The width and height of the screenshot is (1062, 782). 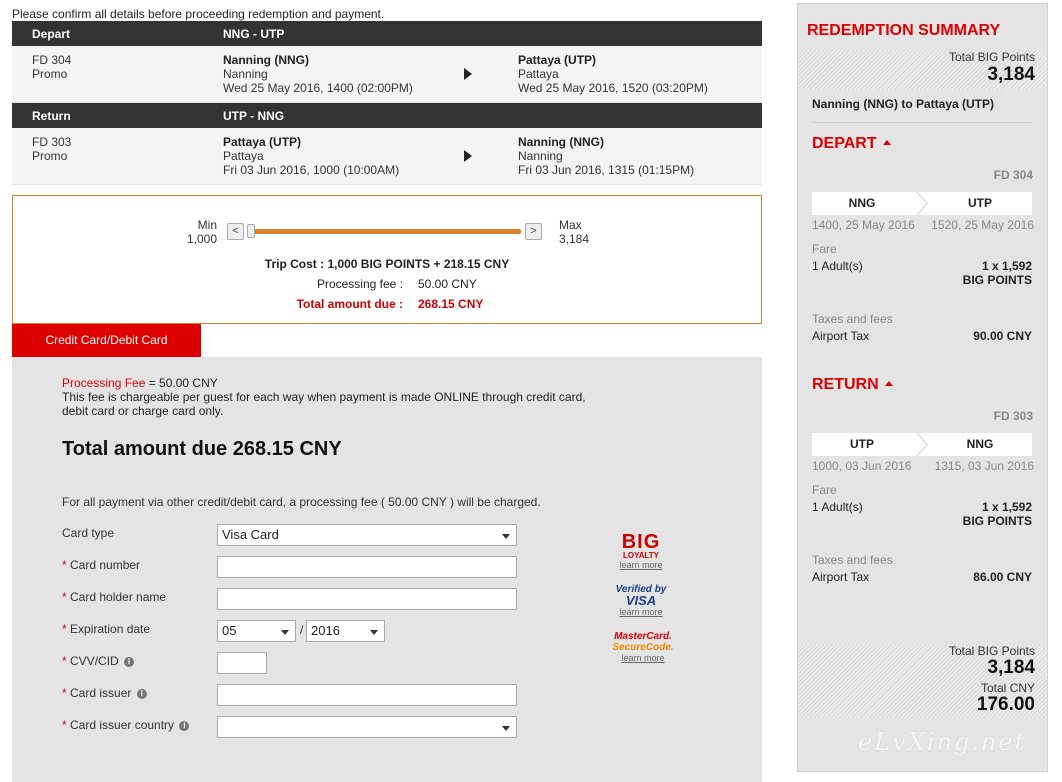 What do you see at coordinates (557, 60) in the screenshot?
I see `depart-destination-code: Pattaya (UTP)` at bounding box center [557, 60].